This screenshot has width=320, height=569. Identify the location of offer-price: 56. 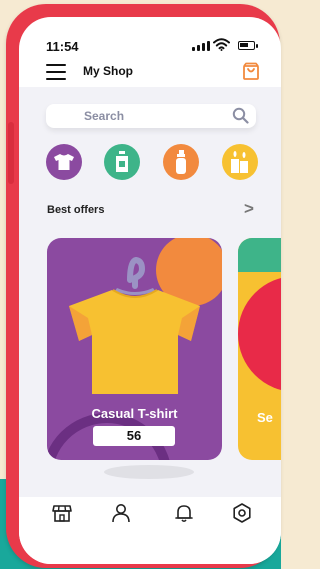
(134, 436).